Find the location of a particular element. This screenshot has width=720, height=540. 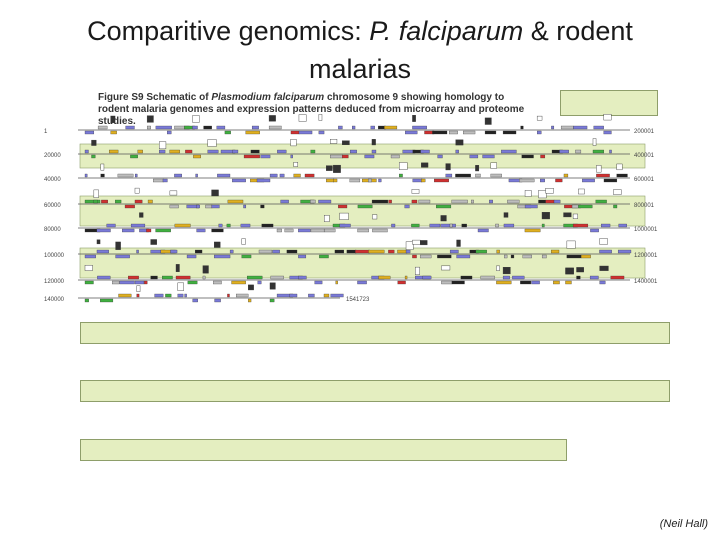

ruler-left-label: 60000 is located at coordinates (52, 206).